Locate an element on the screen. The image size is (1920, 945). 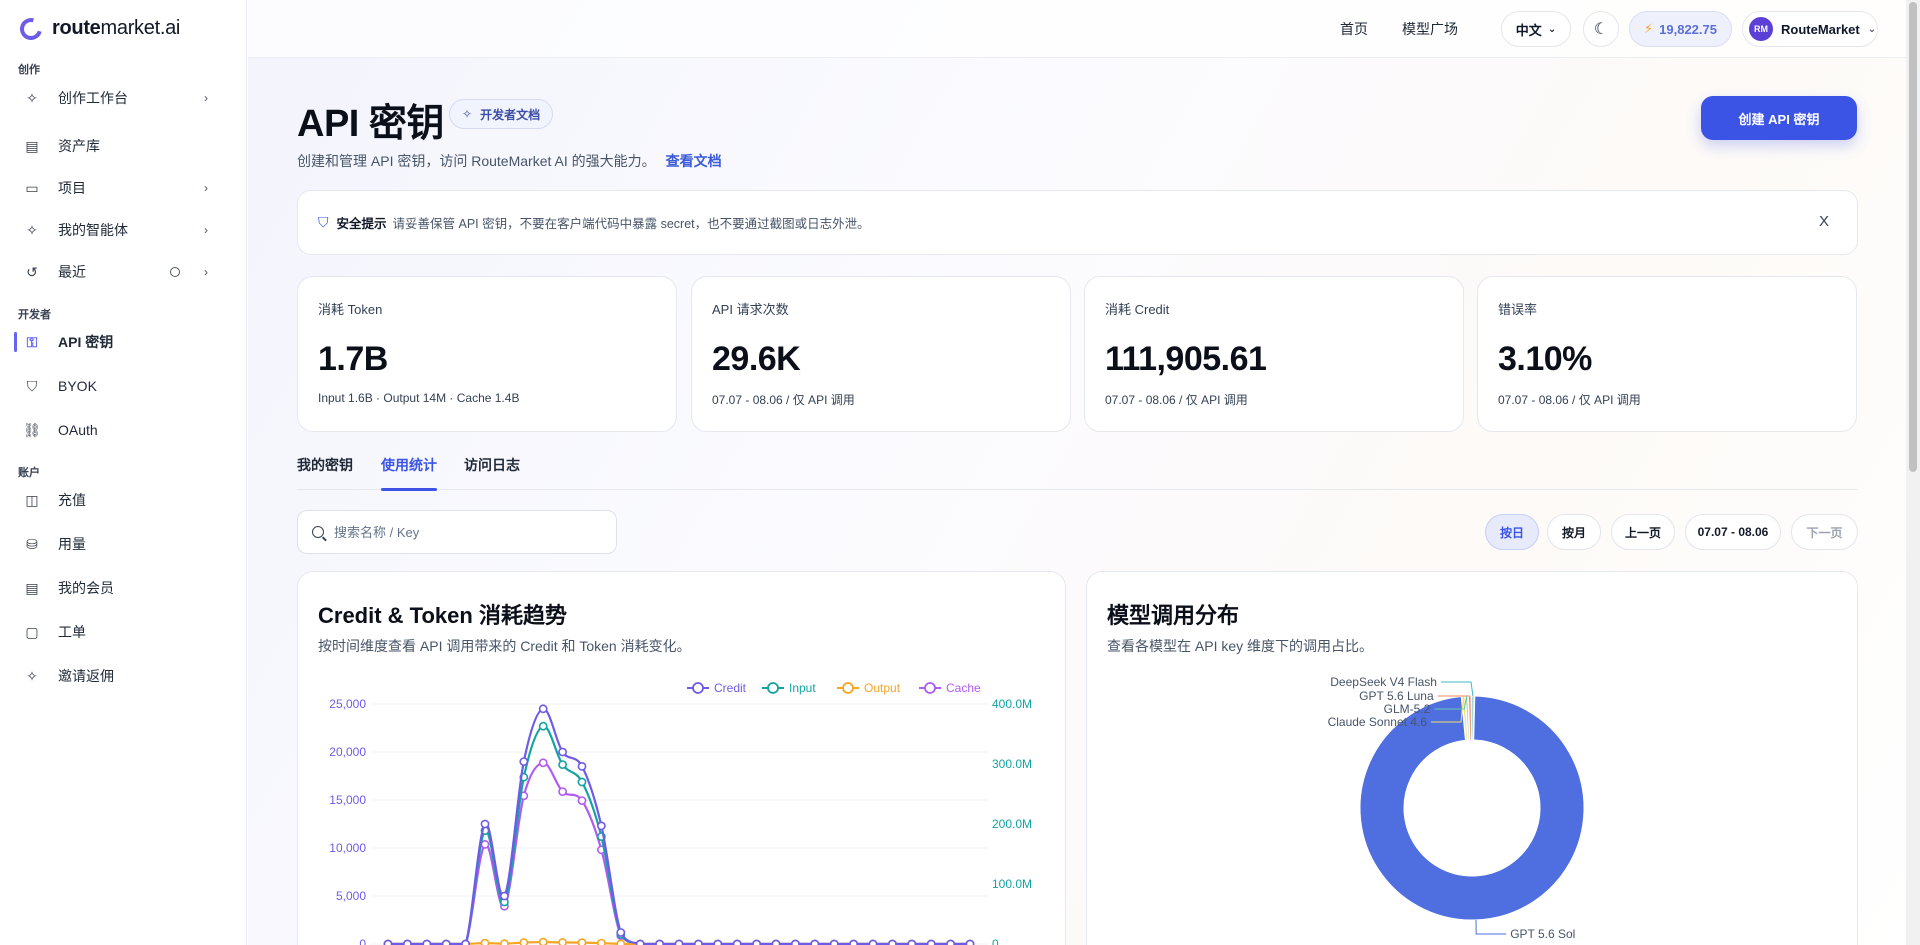
moon-icon: ☾ is located at coordinates (1601, 29).